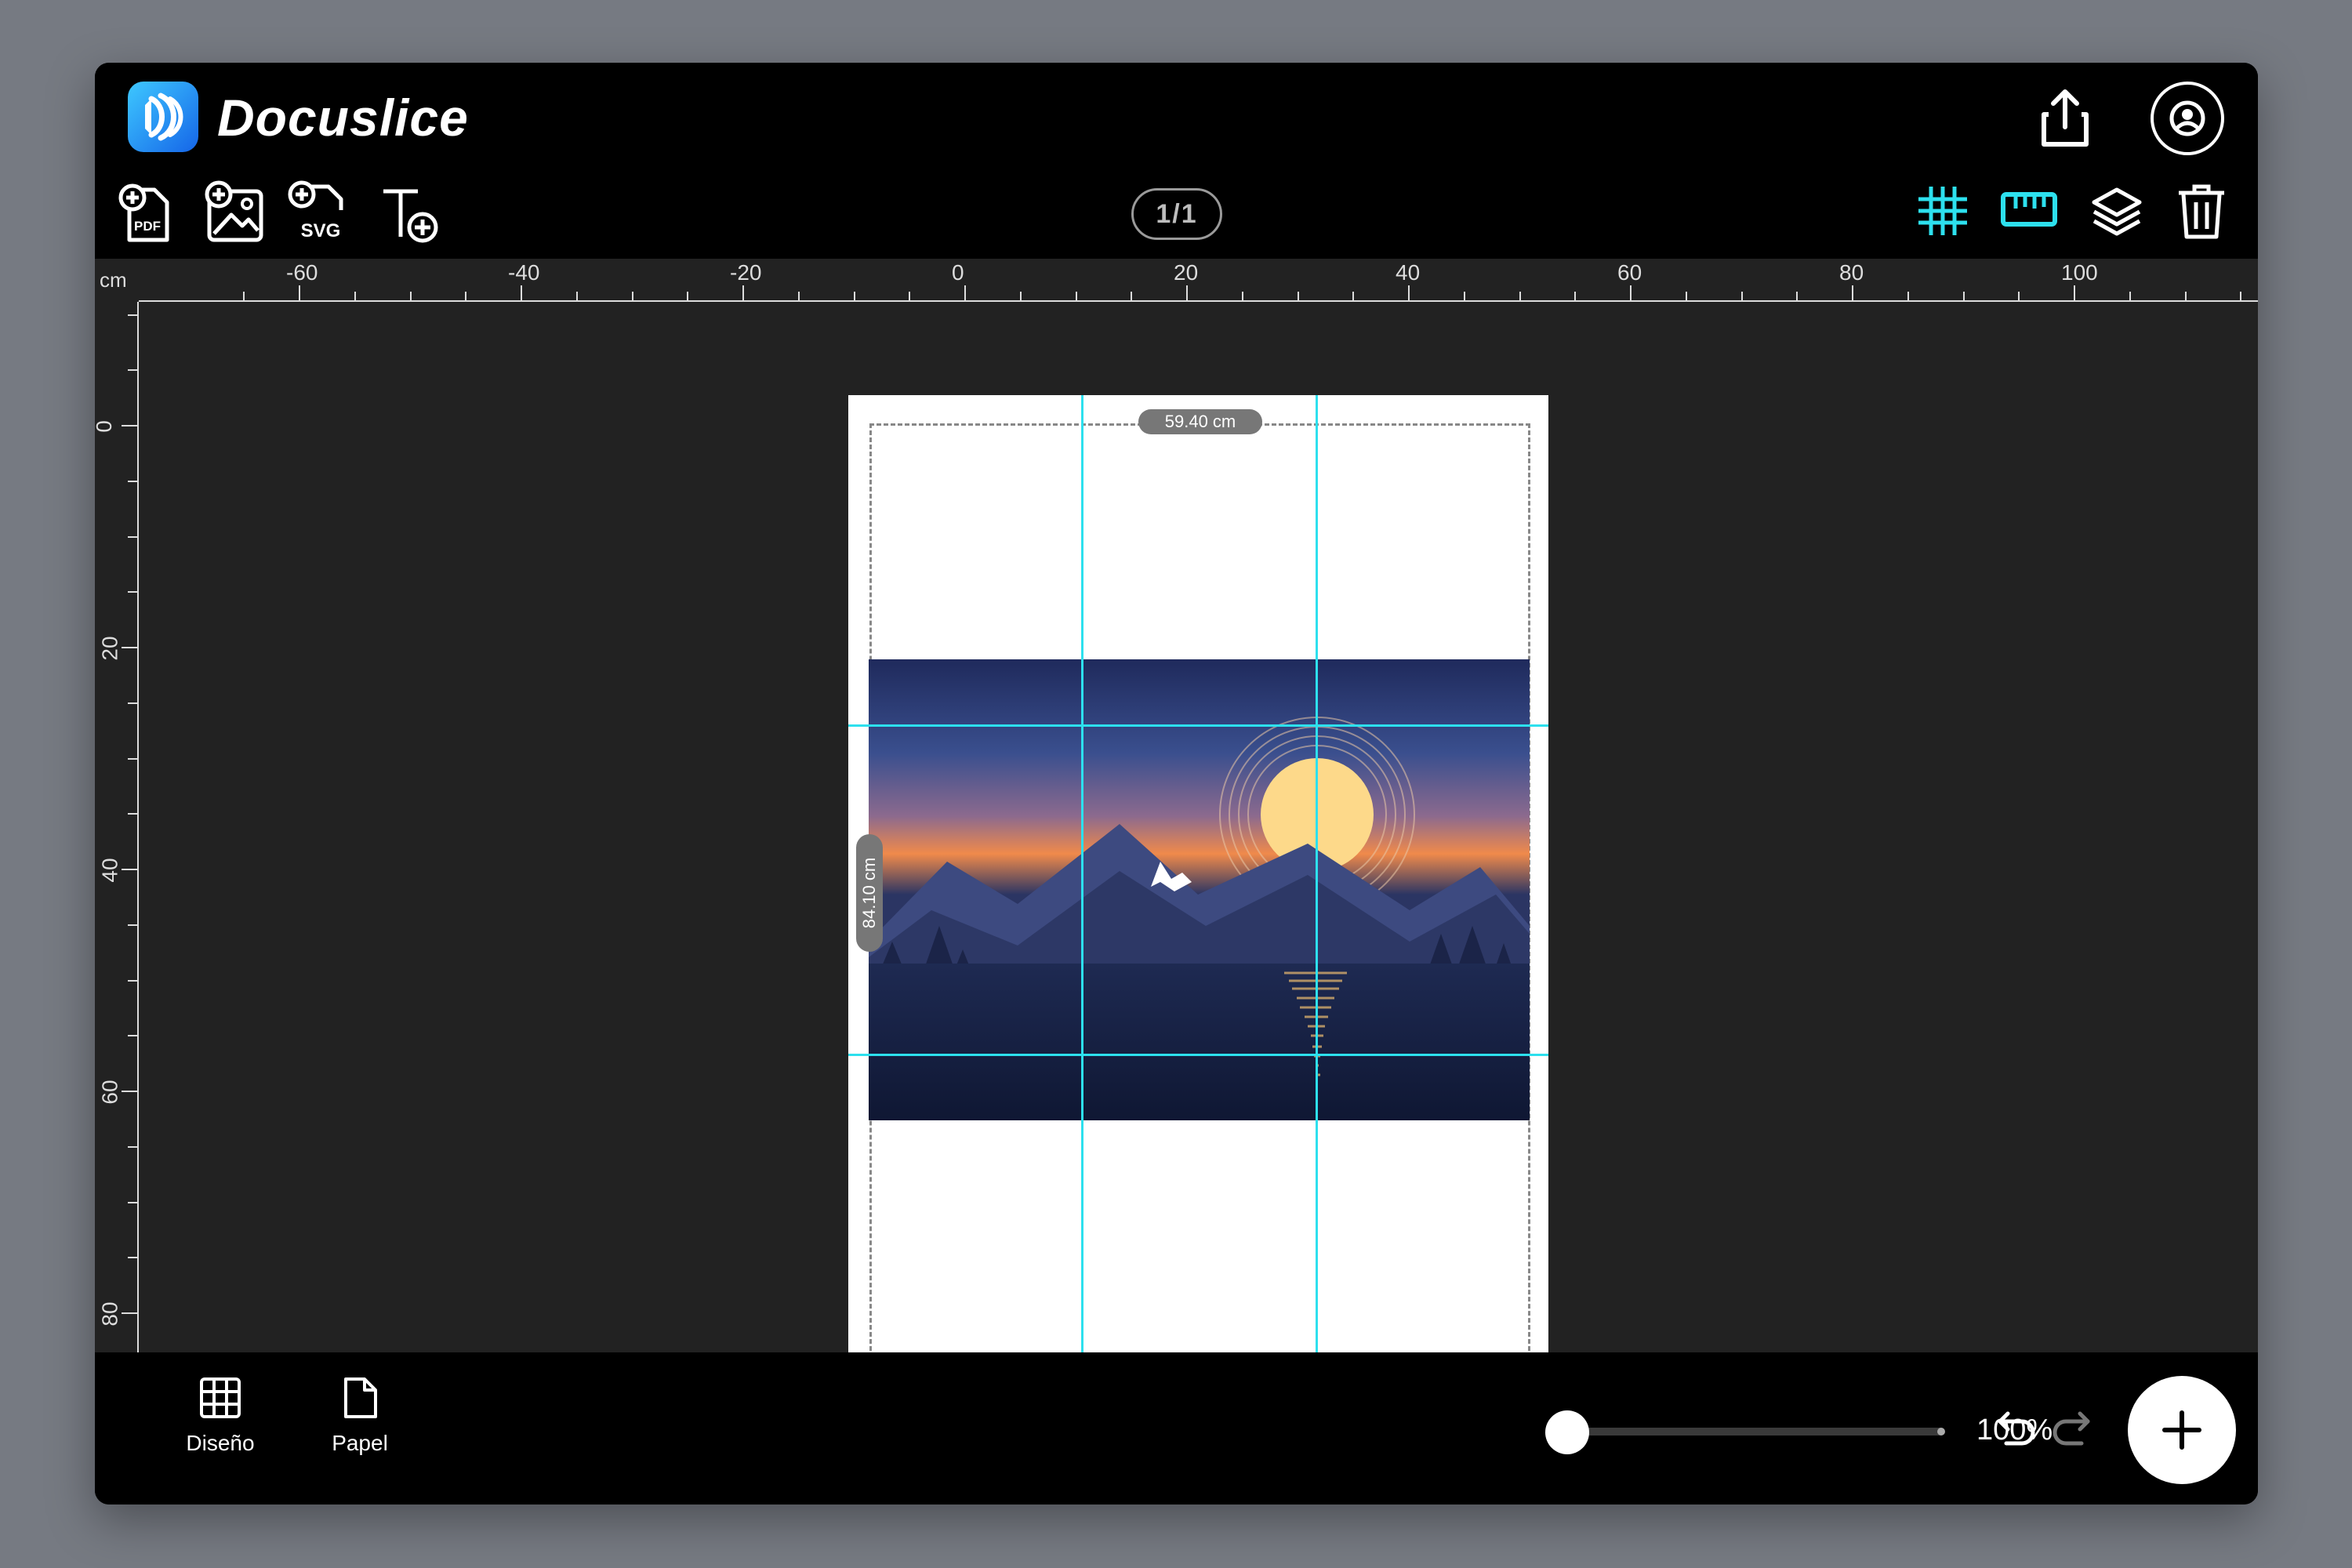 Image resolution: width=2352 pixels, height=1568 pixels. Describe the element at coordinates (2117, 212) in the screenshot. I see `layers-button` at that location.